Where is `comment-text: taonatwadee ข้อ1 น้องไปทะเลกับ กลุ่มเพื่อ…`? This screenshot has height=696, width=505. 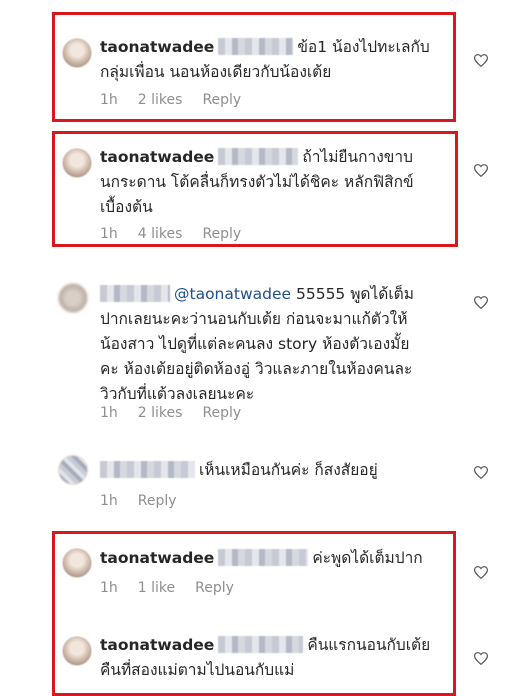
comment-text: taonatwadee ข้อ1 น้องไปทะเลกับ กลุ่มเพื่อ… is located at coordinates (280, 60).